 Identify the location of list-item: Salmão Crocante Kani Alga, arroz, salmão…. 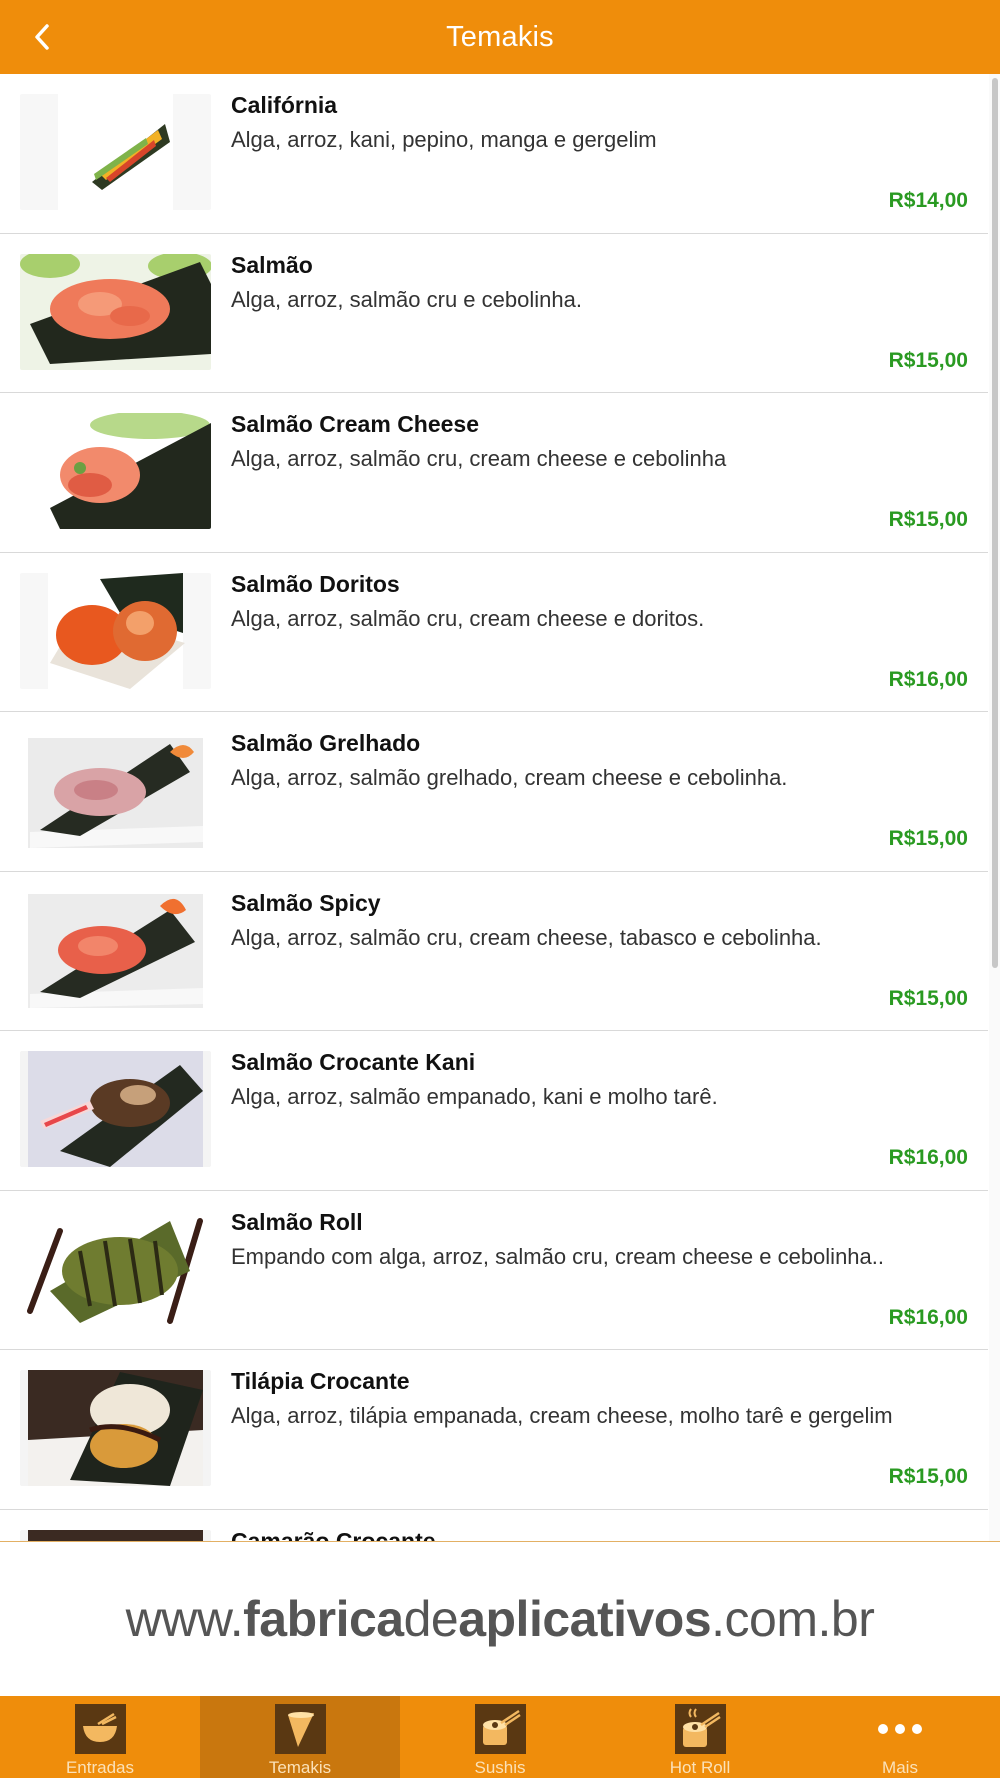
(494, 1111).